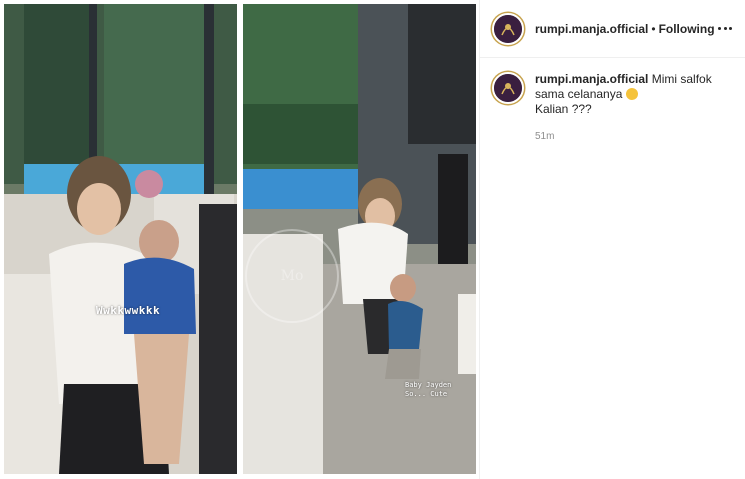 The height and width of the screenshot is (479, 745). Describe the element at coordinates (631, 94) in the screenshot. I see `laughing-emoji-icon` at that location.